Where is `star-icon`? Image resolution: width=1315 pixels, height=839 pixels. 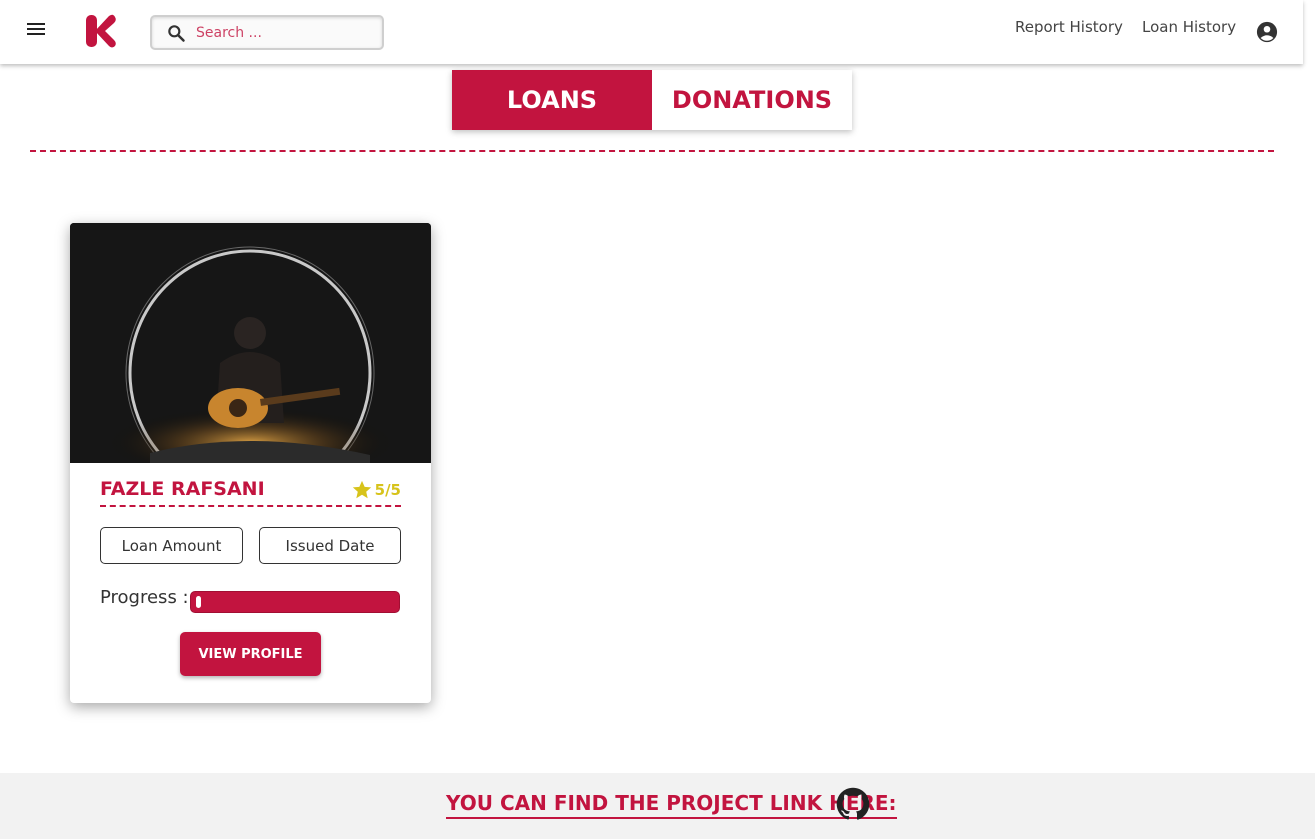
star-icon is located at coordinates (361, 489).